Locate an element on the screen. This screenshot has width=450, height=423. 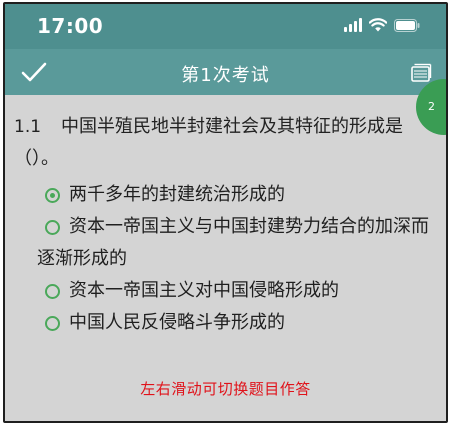
nav-bar: 第1次考试 is located at coordinates (225, 72).